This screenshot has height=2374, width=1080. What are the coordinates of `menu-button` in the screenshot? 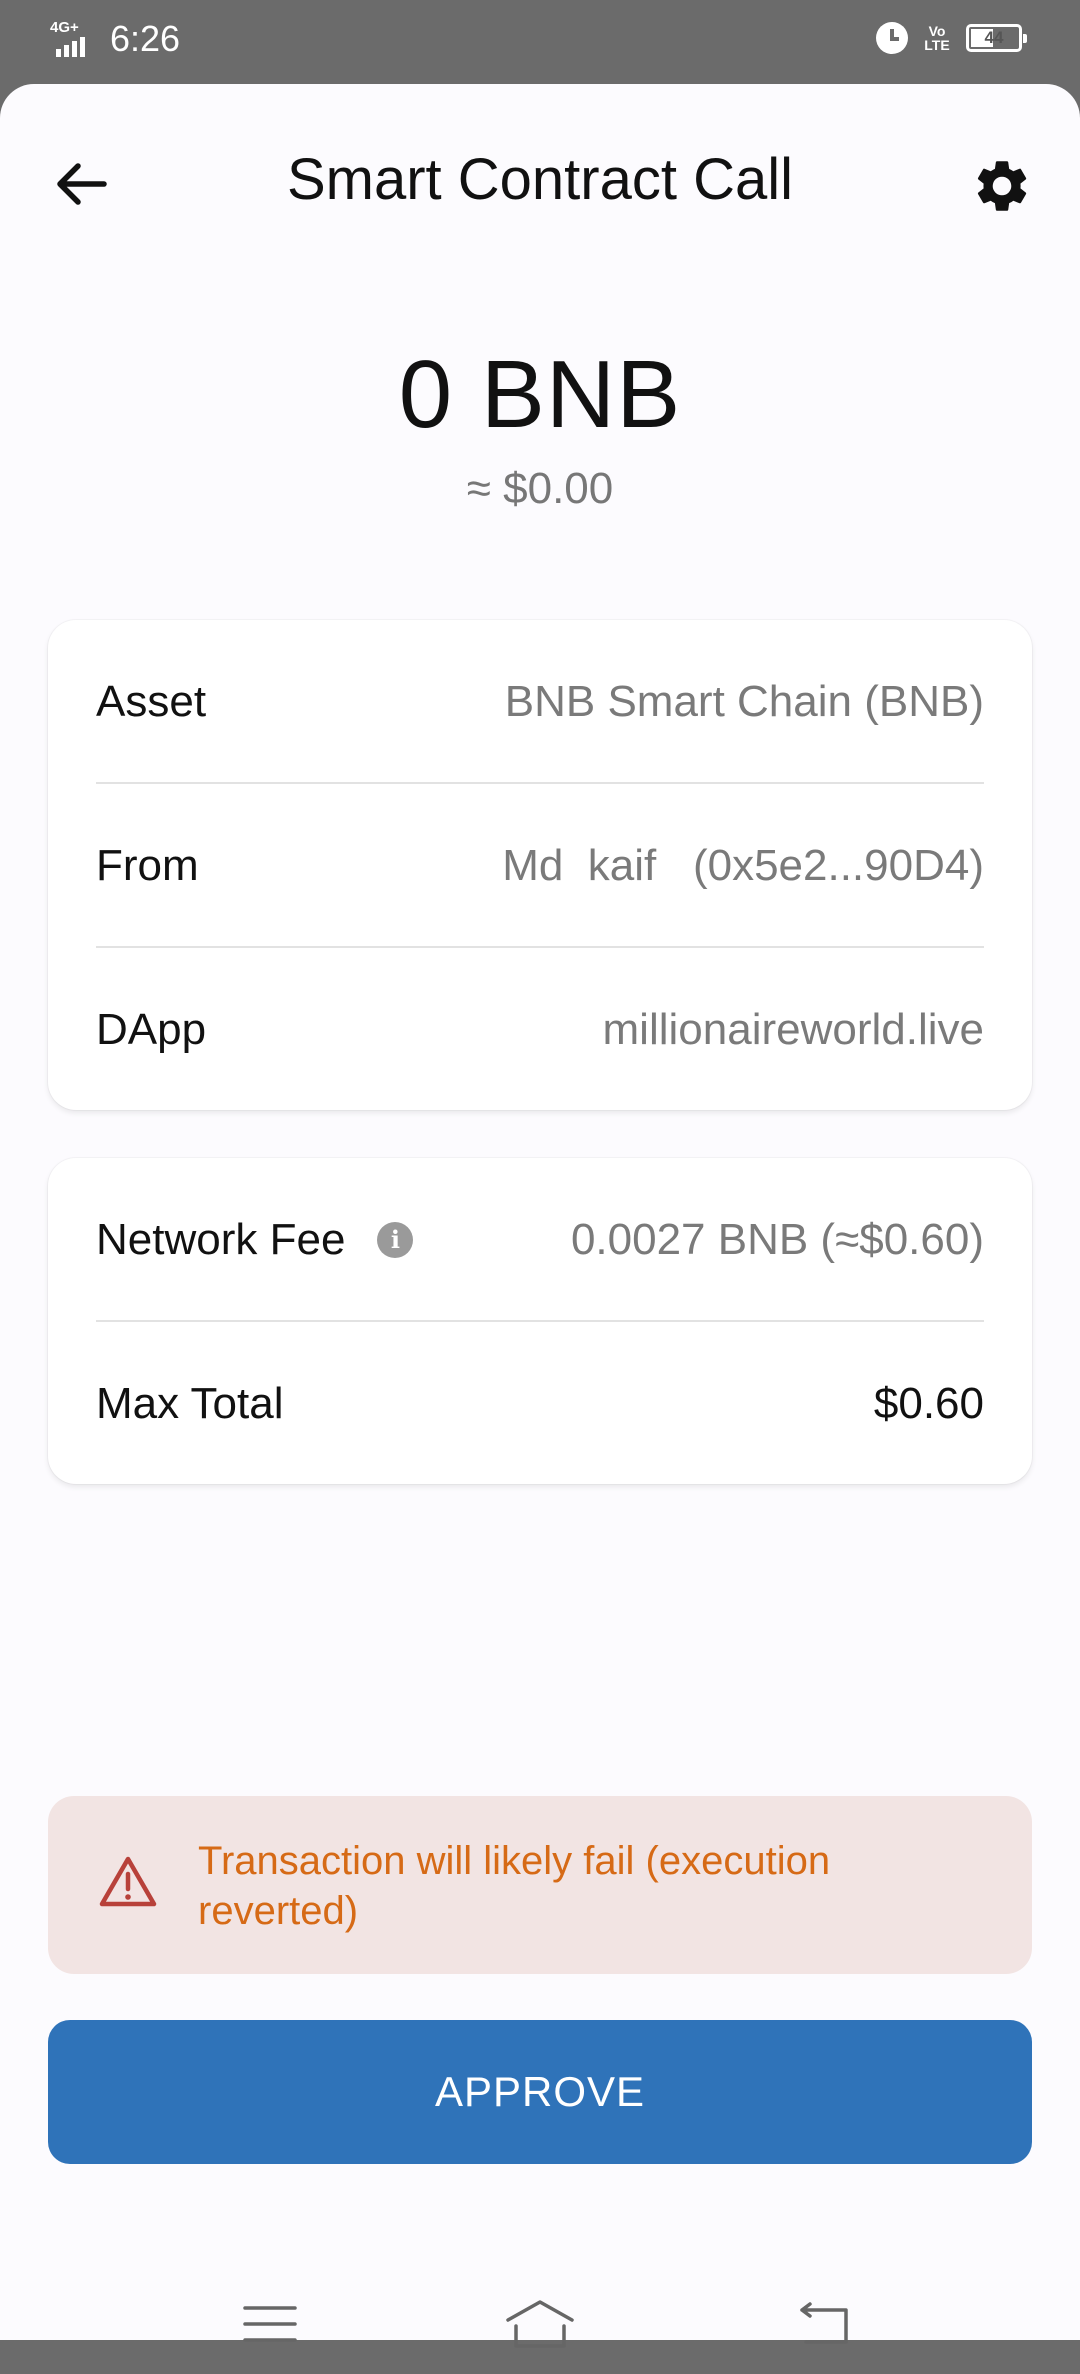 It's located at (270, 2324).